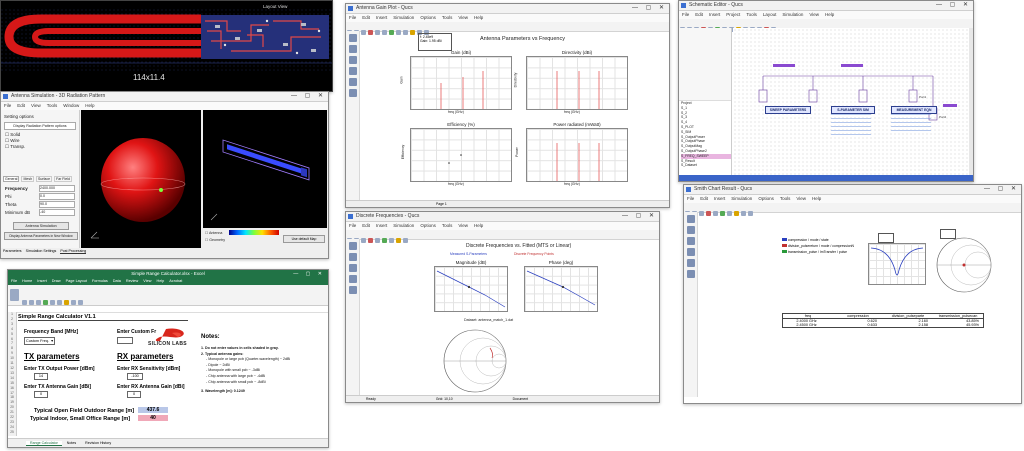  What do you see at coordinates (788, 110) in the screenshot?
I see `sweep-block: SWEEP PARAMETERS` at bounding box center [788, 110].